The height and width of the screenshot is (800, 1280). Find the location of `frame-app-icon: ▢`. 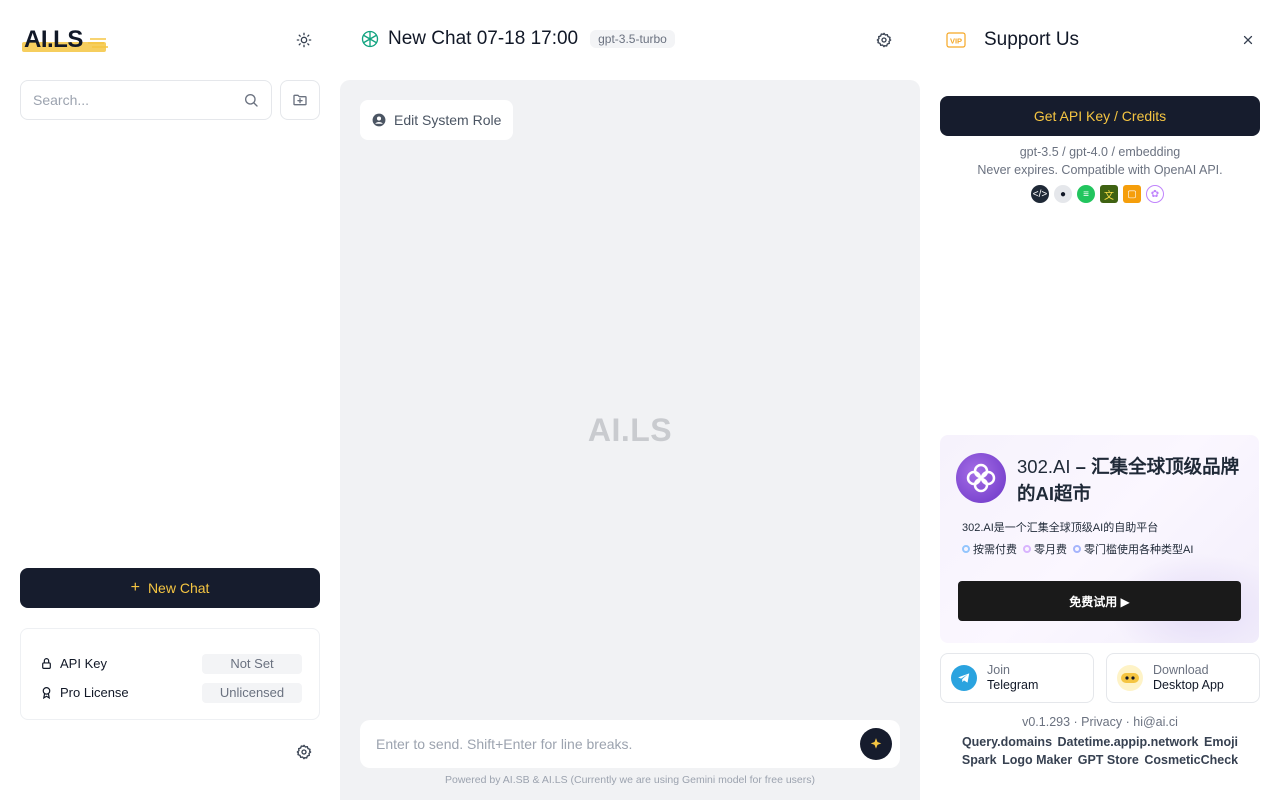

frame-app-icon: ▢ is located at coordinates (1132, 194).